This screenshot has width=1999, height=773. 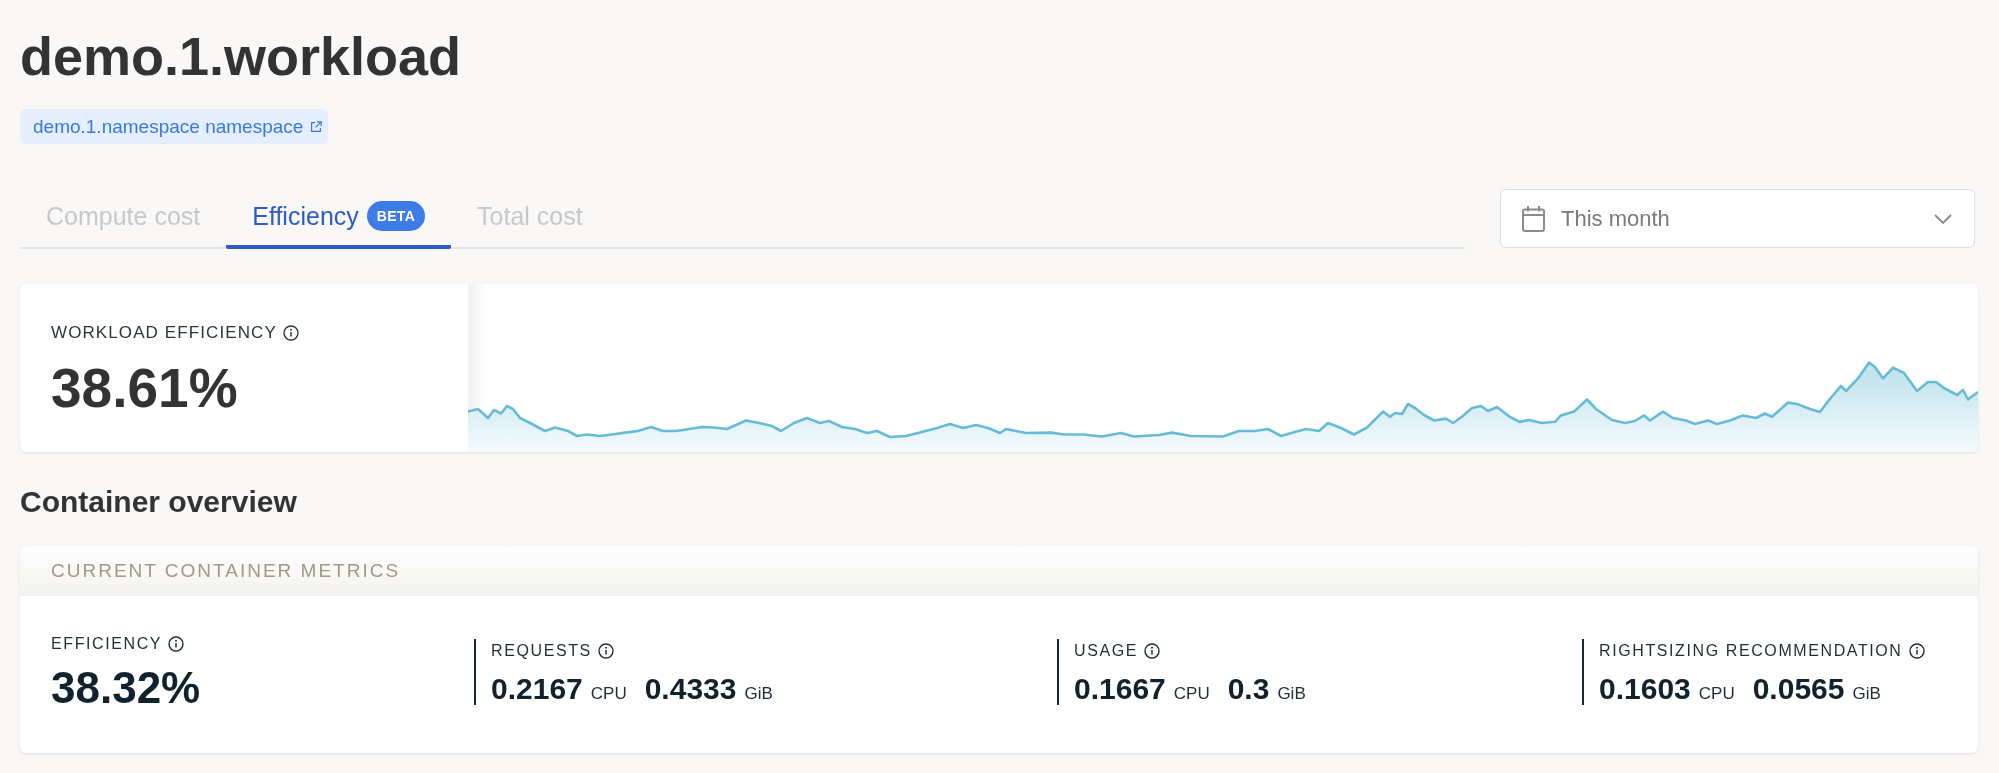 I want to click on metric-label: EFFICIENCY, so click(x=107, y=644).